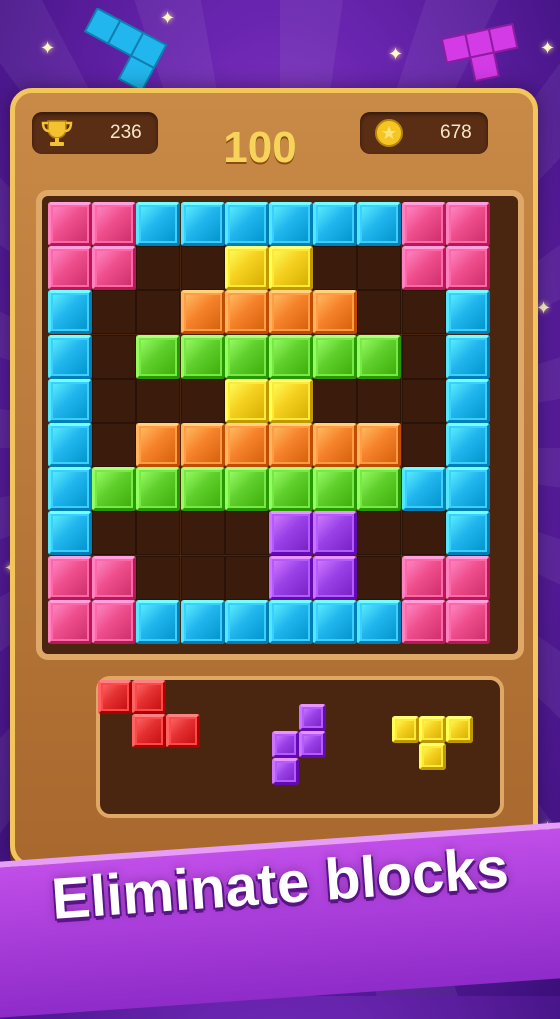  Describe the element at coordinates (95, 133) in the screenshot. I see `best-score-panel: 236` at that location.